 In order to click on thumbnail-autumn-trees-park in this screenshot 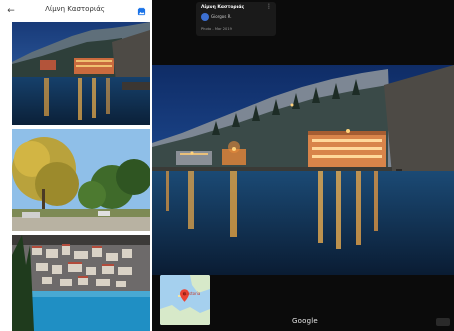, I will do `click(81, 180)`.